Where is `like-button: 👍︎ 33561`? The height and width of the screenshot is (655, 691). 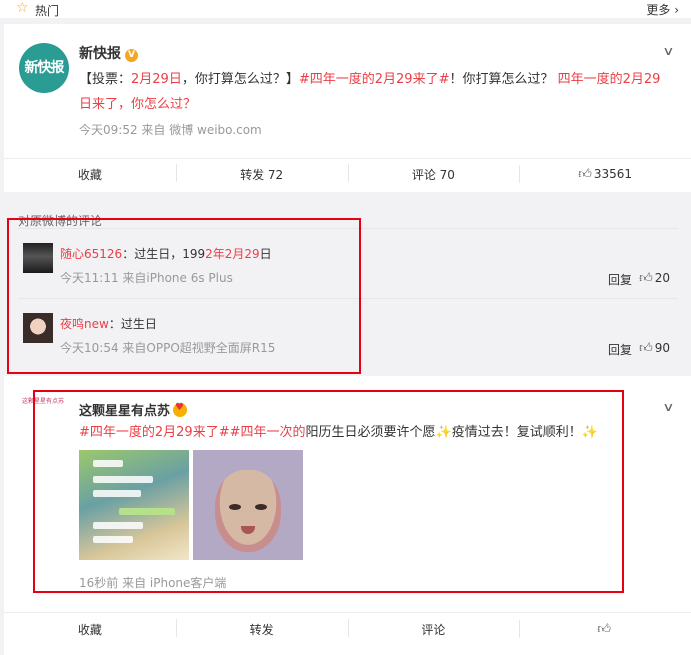
like-button: 👍︎ 33561 is located at coordinates (605, 174).